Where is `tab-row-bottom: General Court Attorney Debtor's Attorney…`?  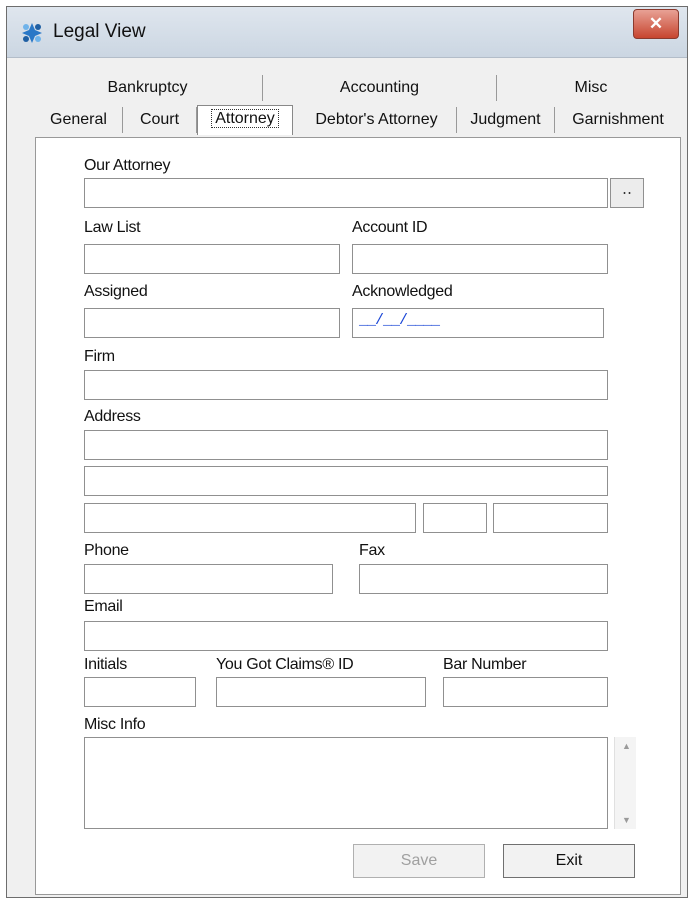 tab-row-bottom: General Court Attorney Debtor's Attorney… is located at coordinates (359, 121).